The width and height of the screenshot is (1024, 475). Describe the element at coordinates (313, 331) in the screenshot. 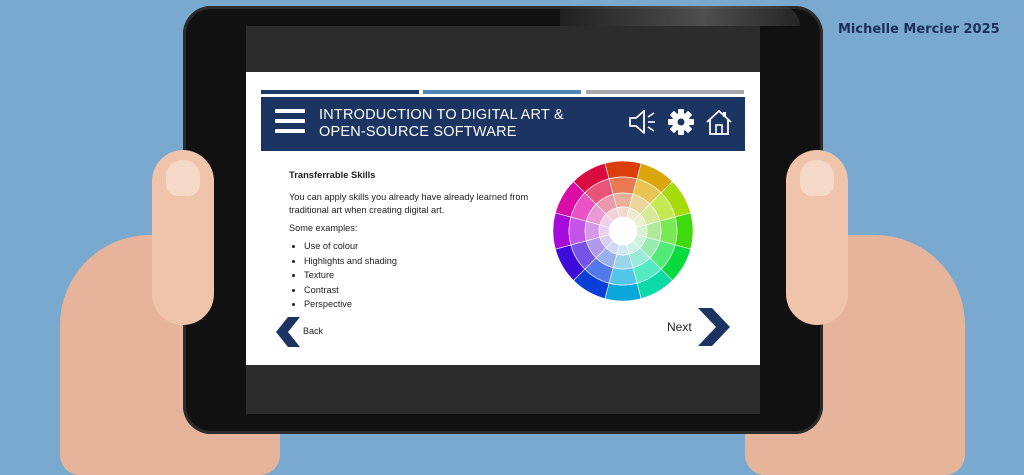

I see `back-label: Back` at that location.